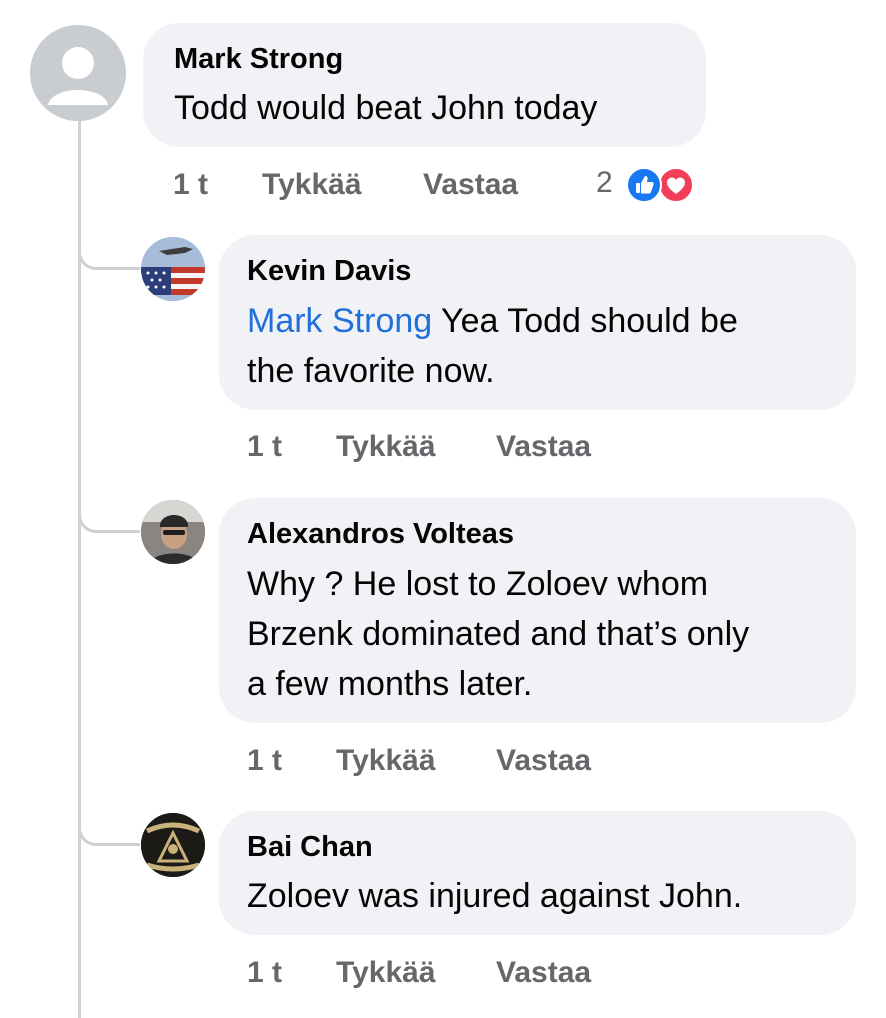 The height and width of the screenshot is (1018, 886). I want to click on comment-text: a few months later., so click(390, 684).